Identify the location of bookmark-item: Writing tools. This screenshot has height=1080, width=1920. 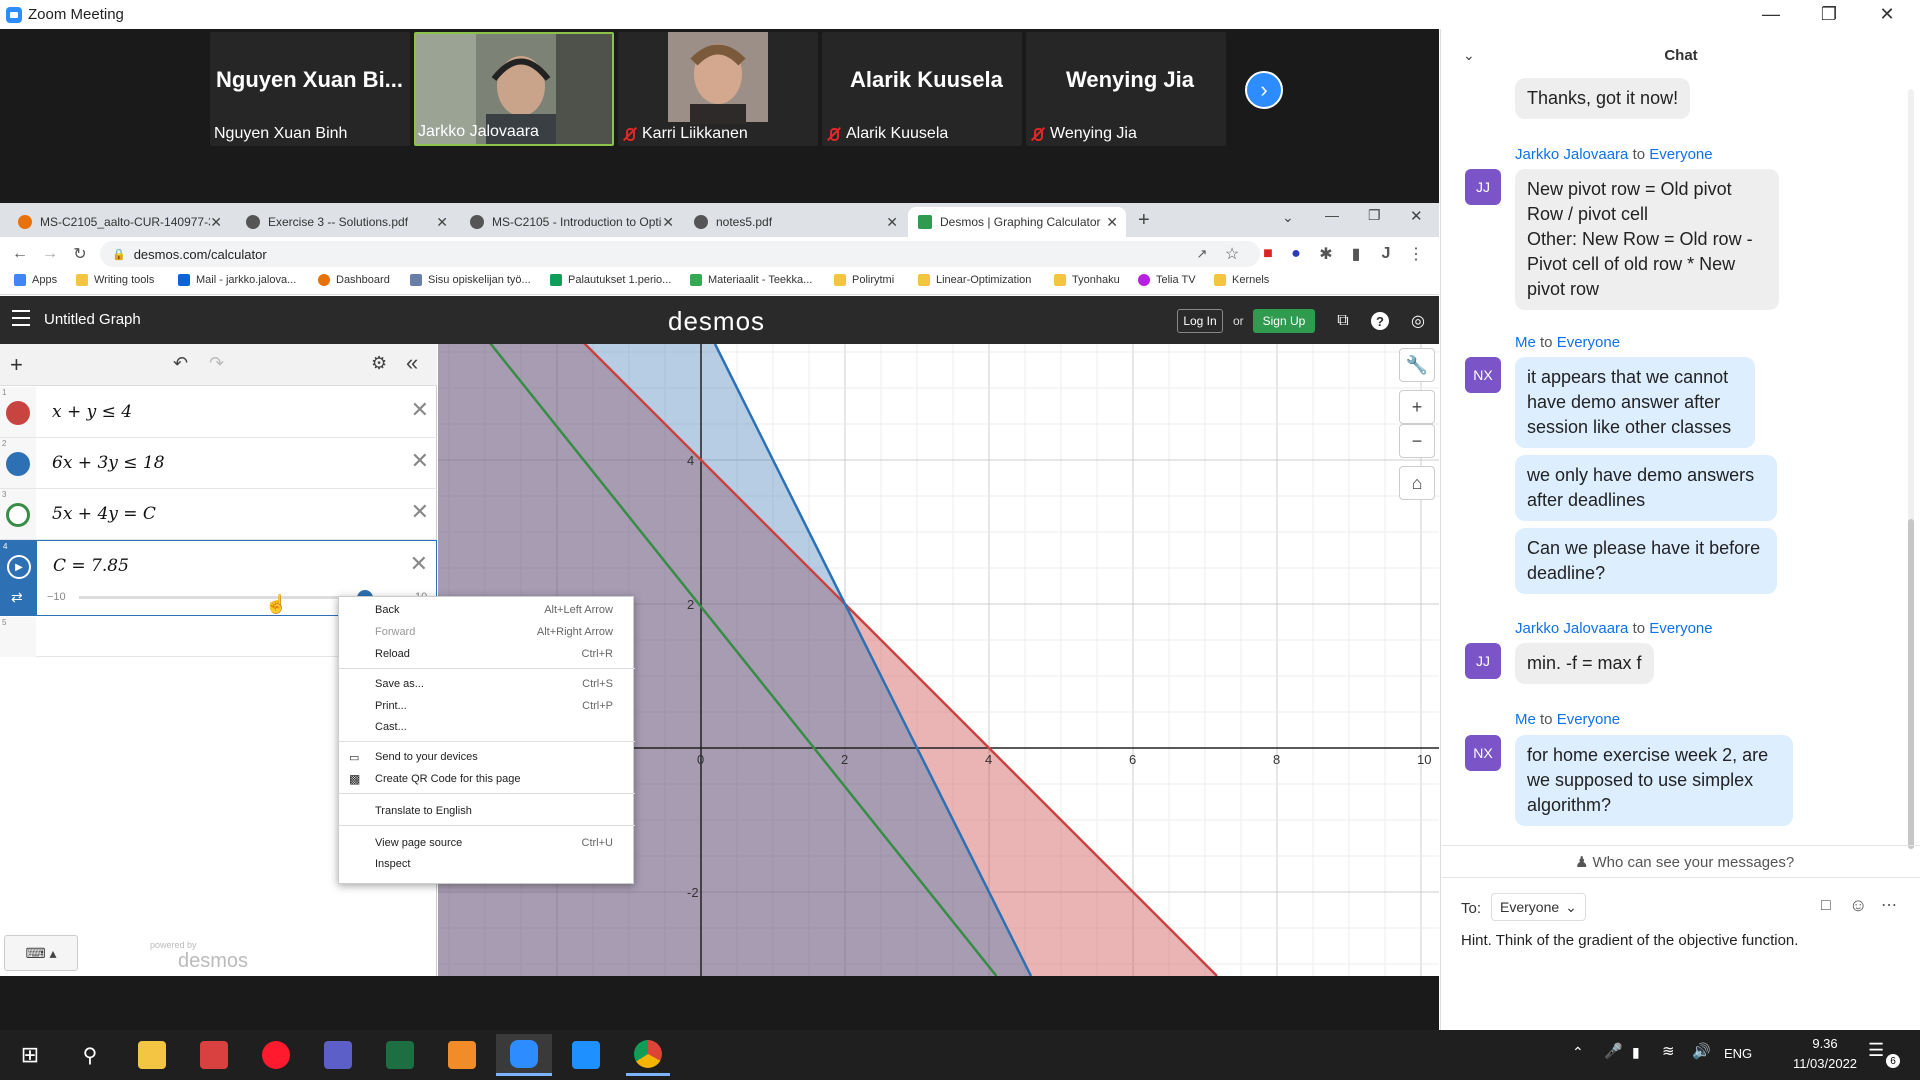
(115, 280).